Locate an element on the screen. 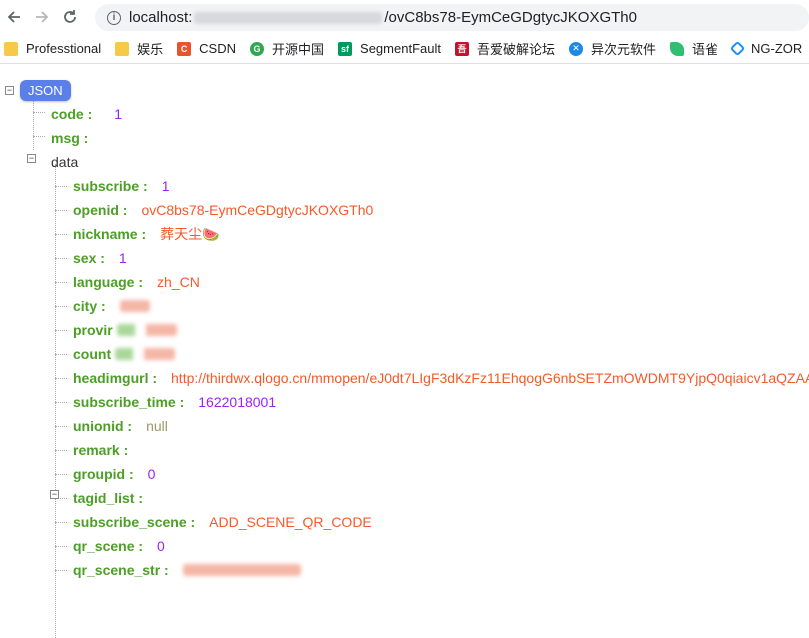 The image size is (809, 638). json-field-row: count is located at coordinates (124, 354).